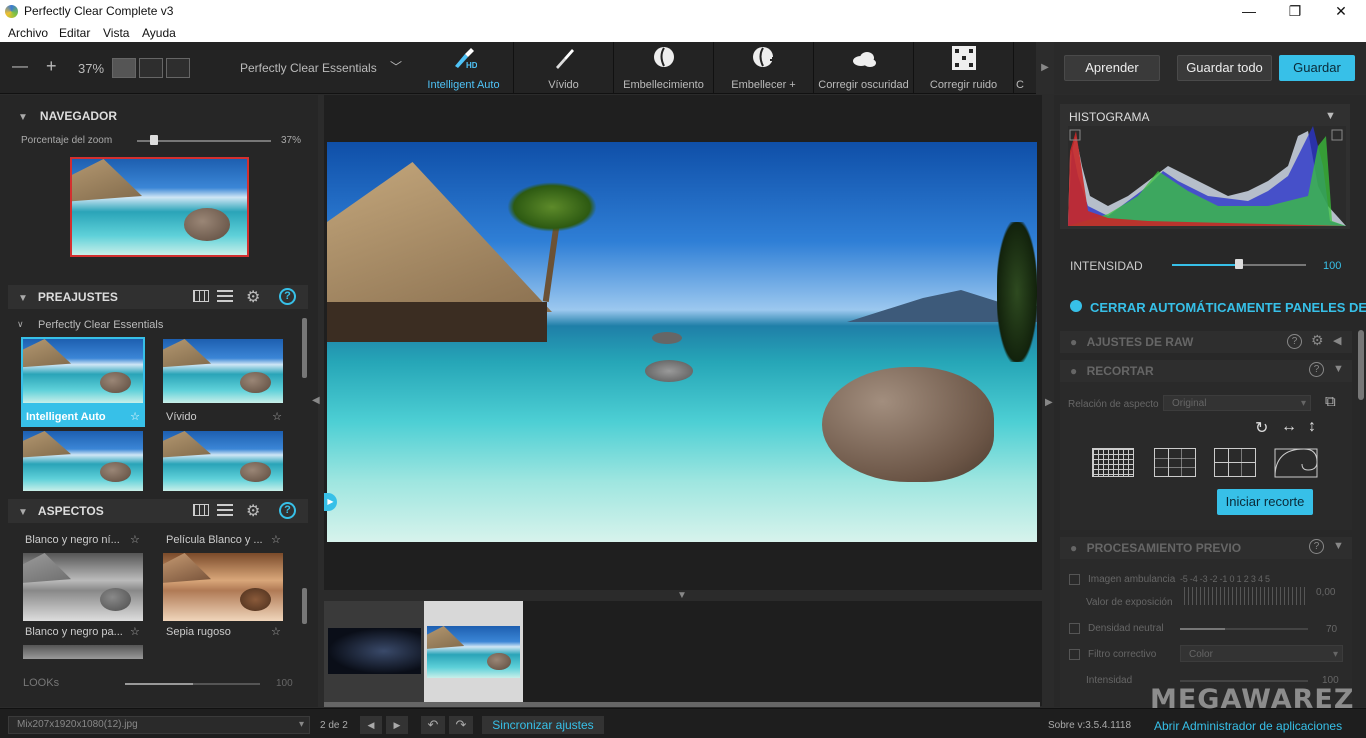 The width and height of the screenshot is (1366, 738). I want to click on preset-selector: Perfectly Clear Essentials, so click(308, 68).